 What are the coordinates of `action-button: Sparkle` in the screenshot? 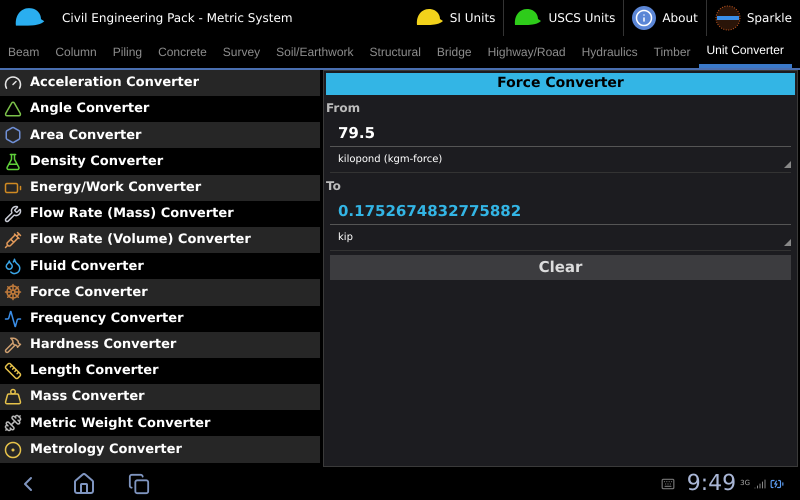 It's located at (753, 18).